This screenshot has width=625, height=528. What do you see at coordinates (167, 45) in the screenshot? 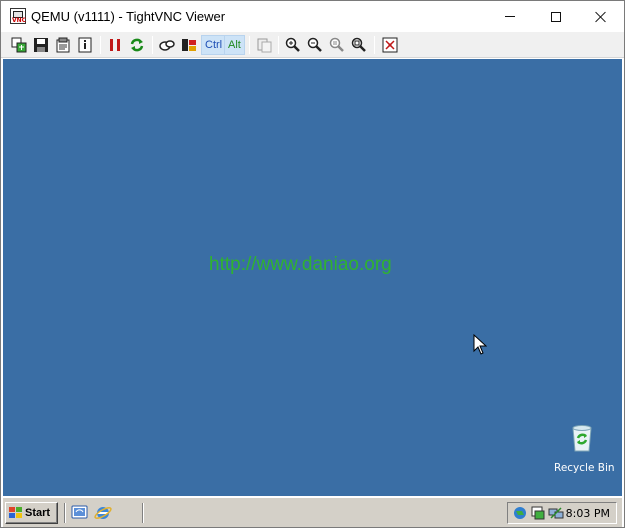
I see `ctrl-alt-del-icon` at bounding box center [167, 45].